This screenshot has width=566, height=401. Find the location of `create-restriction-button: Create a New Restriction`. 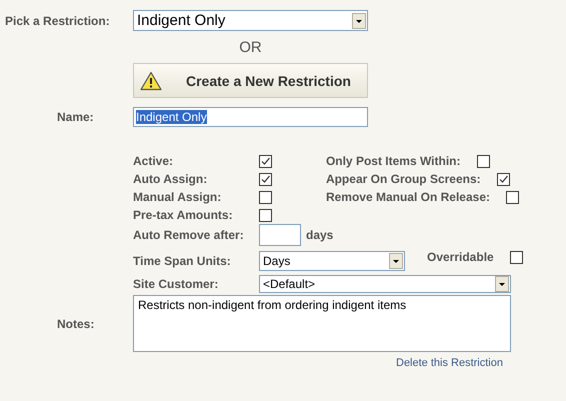

create-restriction-button: Create a New Restriction is located at coordinates (250, 80).